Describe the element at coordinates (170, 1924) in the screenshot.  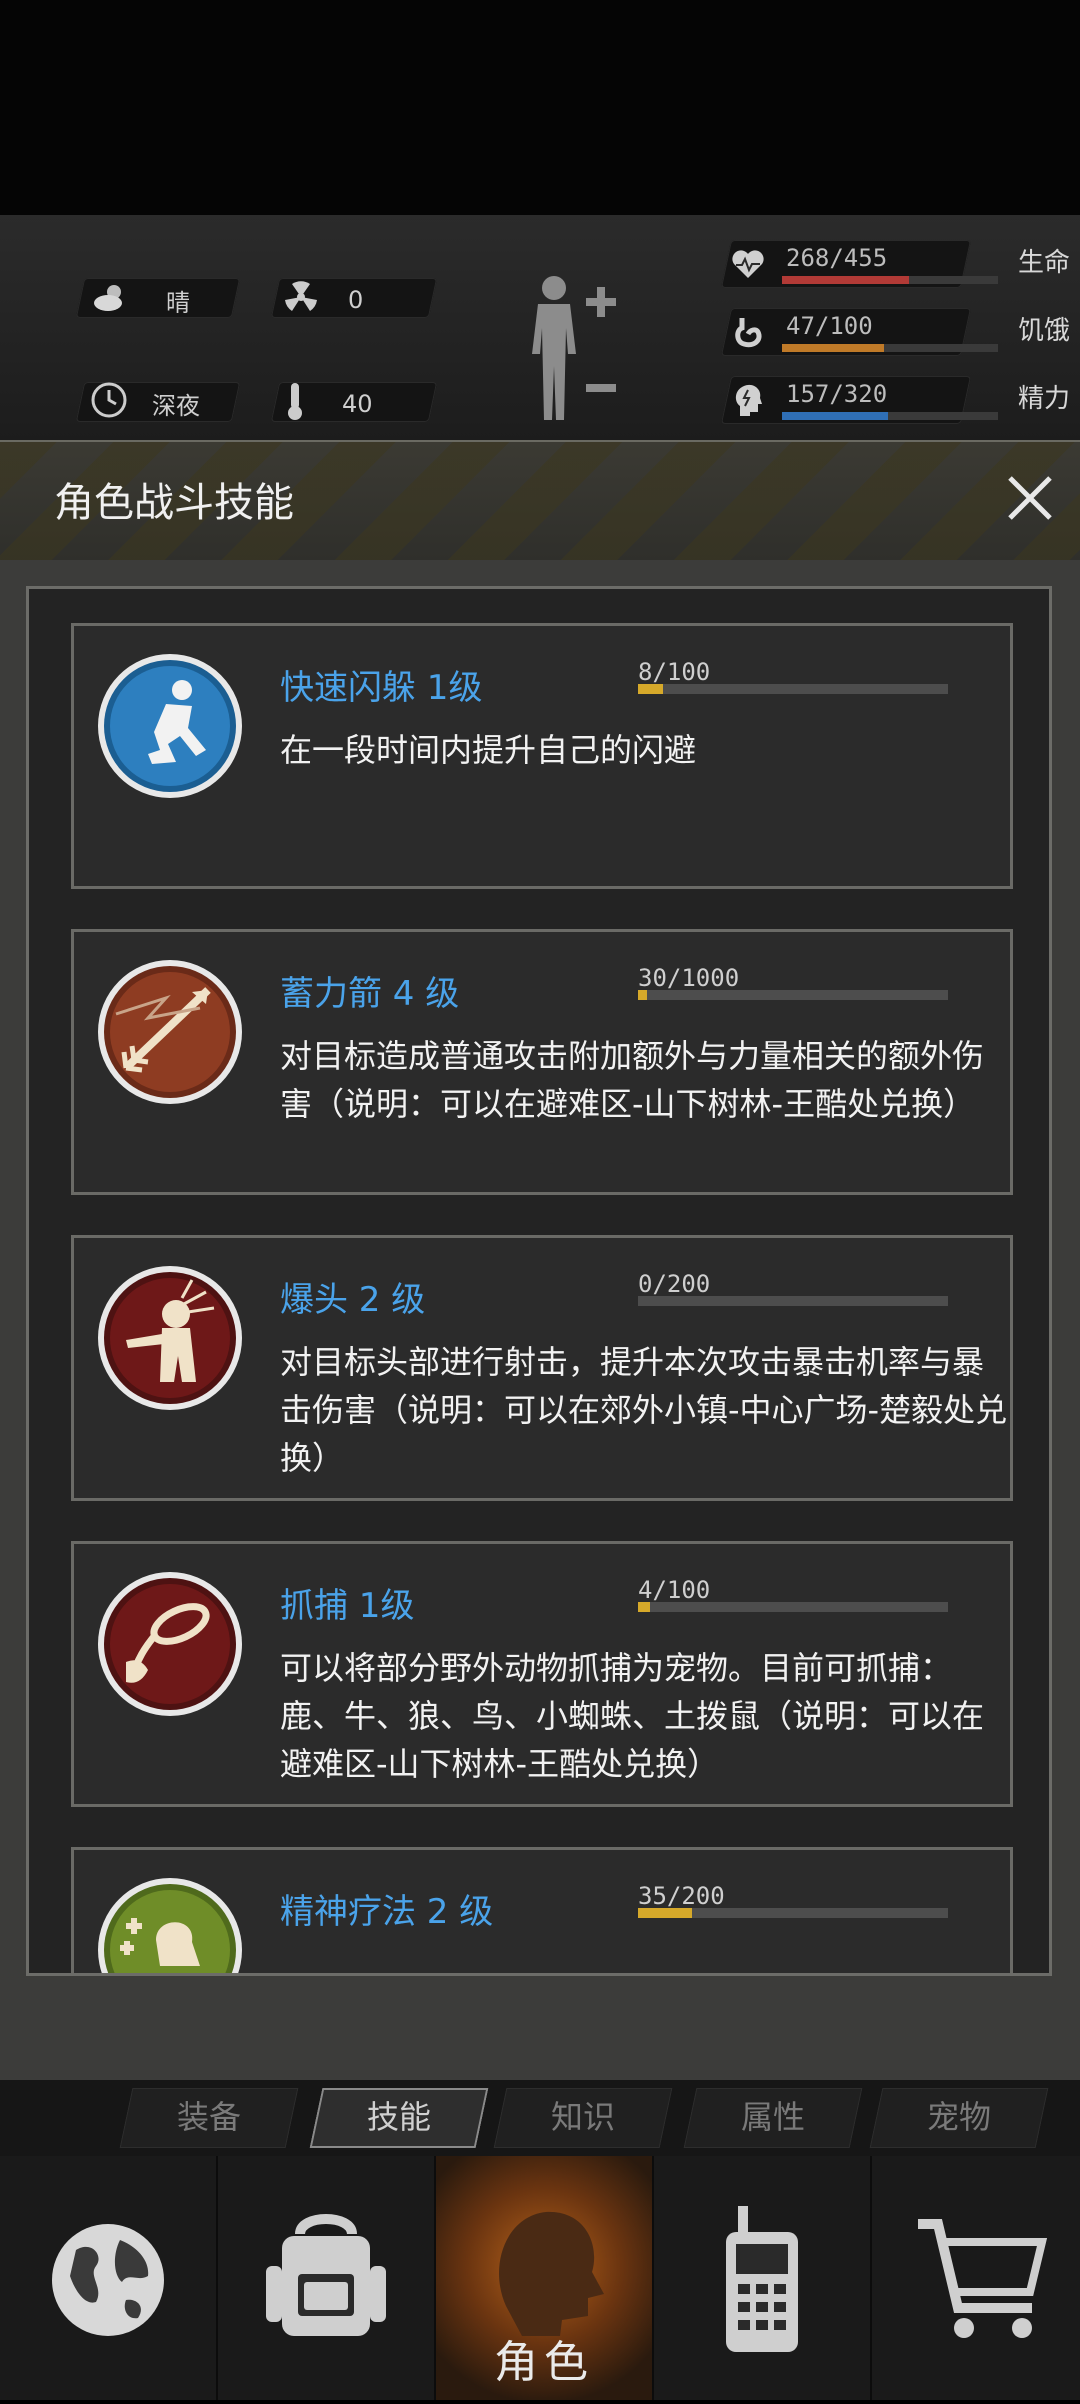
I see `heal-icon` at that location.